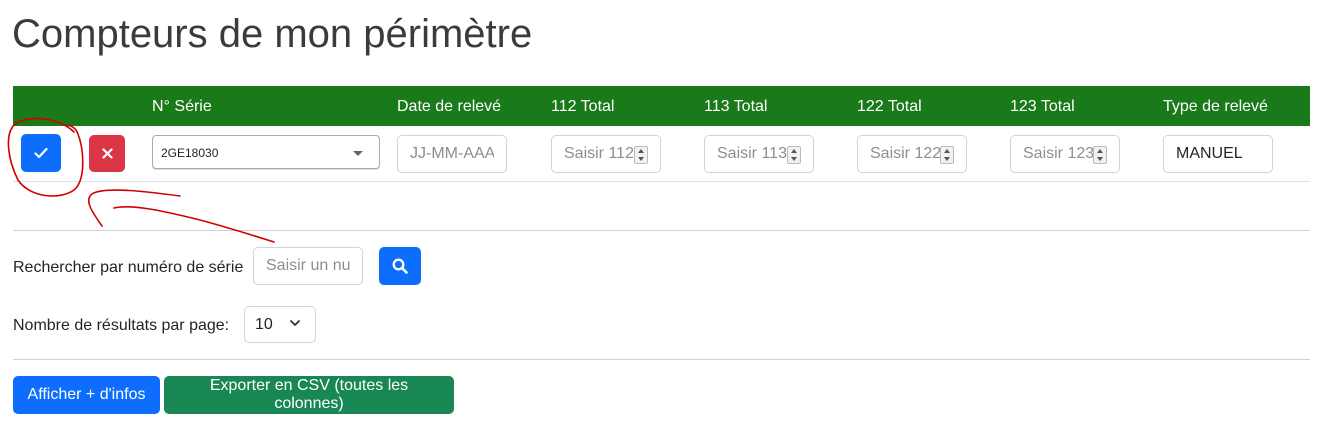 The width and height of the screenshot is (1333, 447). Describe the element at coordinates (1215, 106) in the screenshot. I see `column-header-type: Type de relevé` at that location.